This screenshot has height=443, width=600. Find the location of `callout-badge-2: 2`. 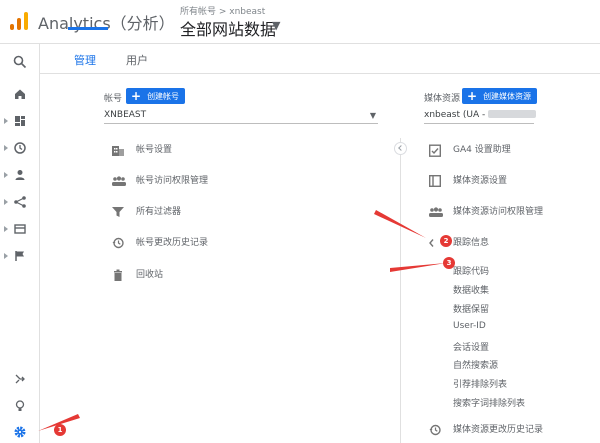

callout-badge-2: 2 is located at coordinates (446, 241).